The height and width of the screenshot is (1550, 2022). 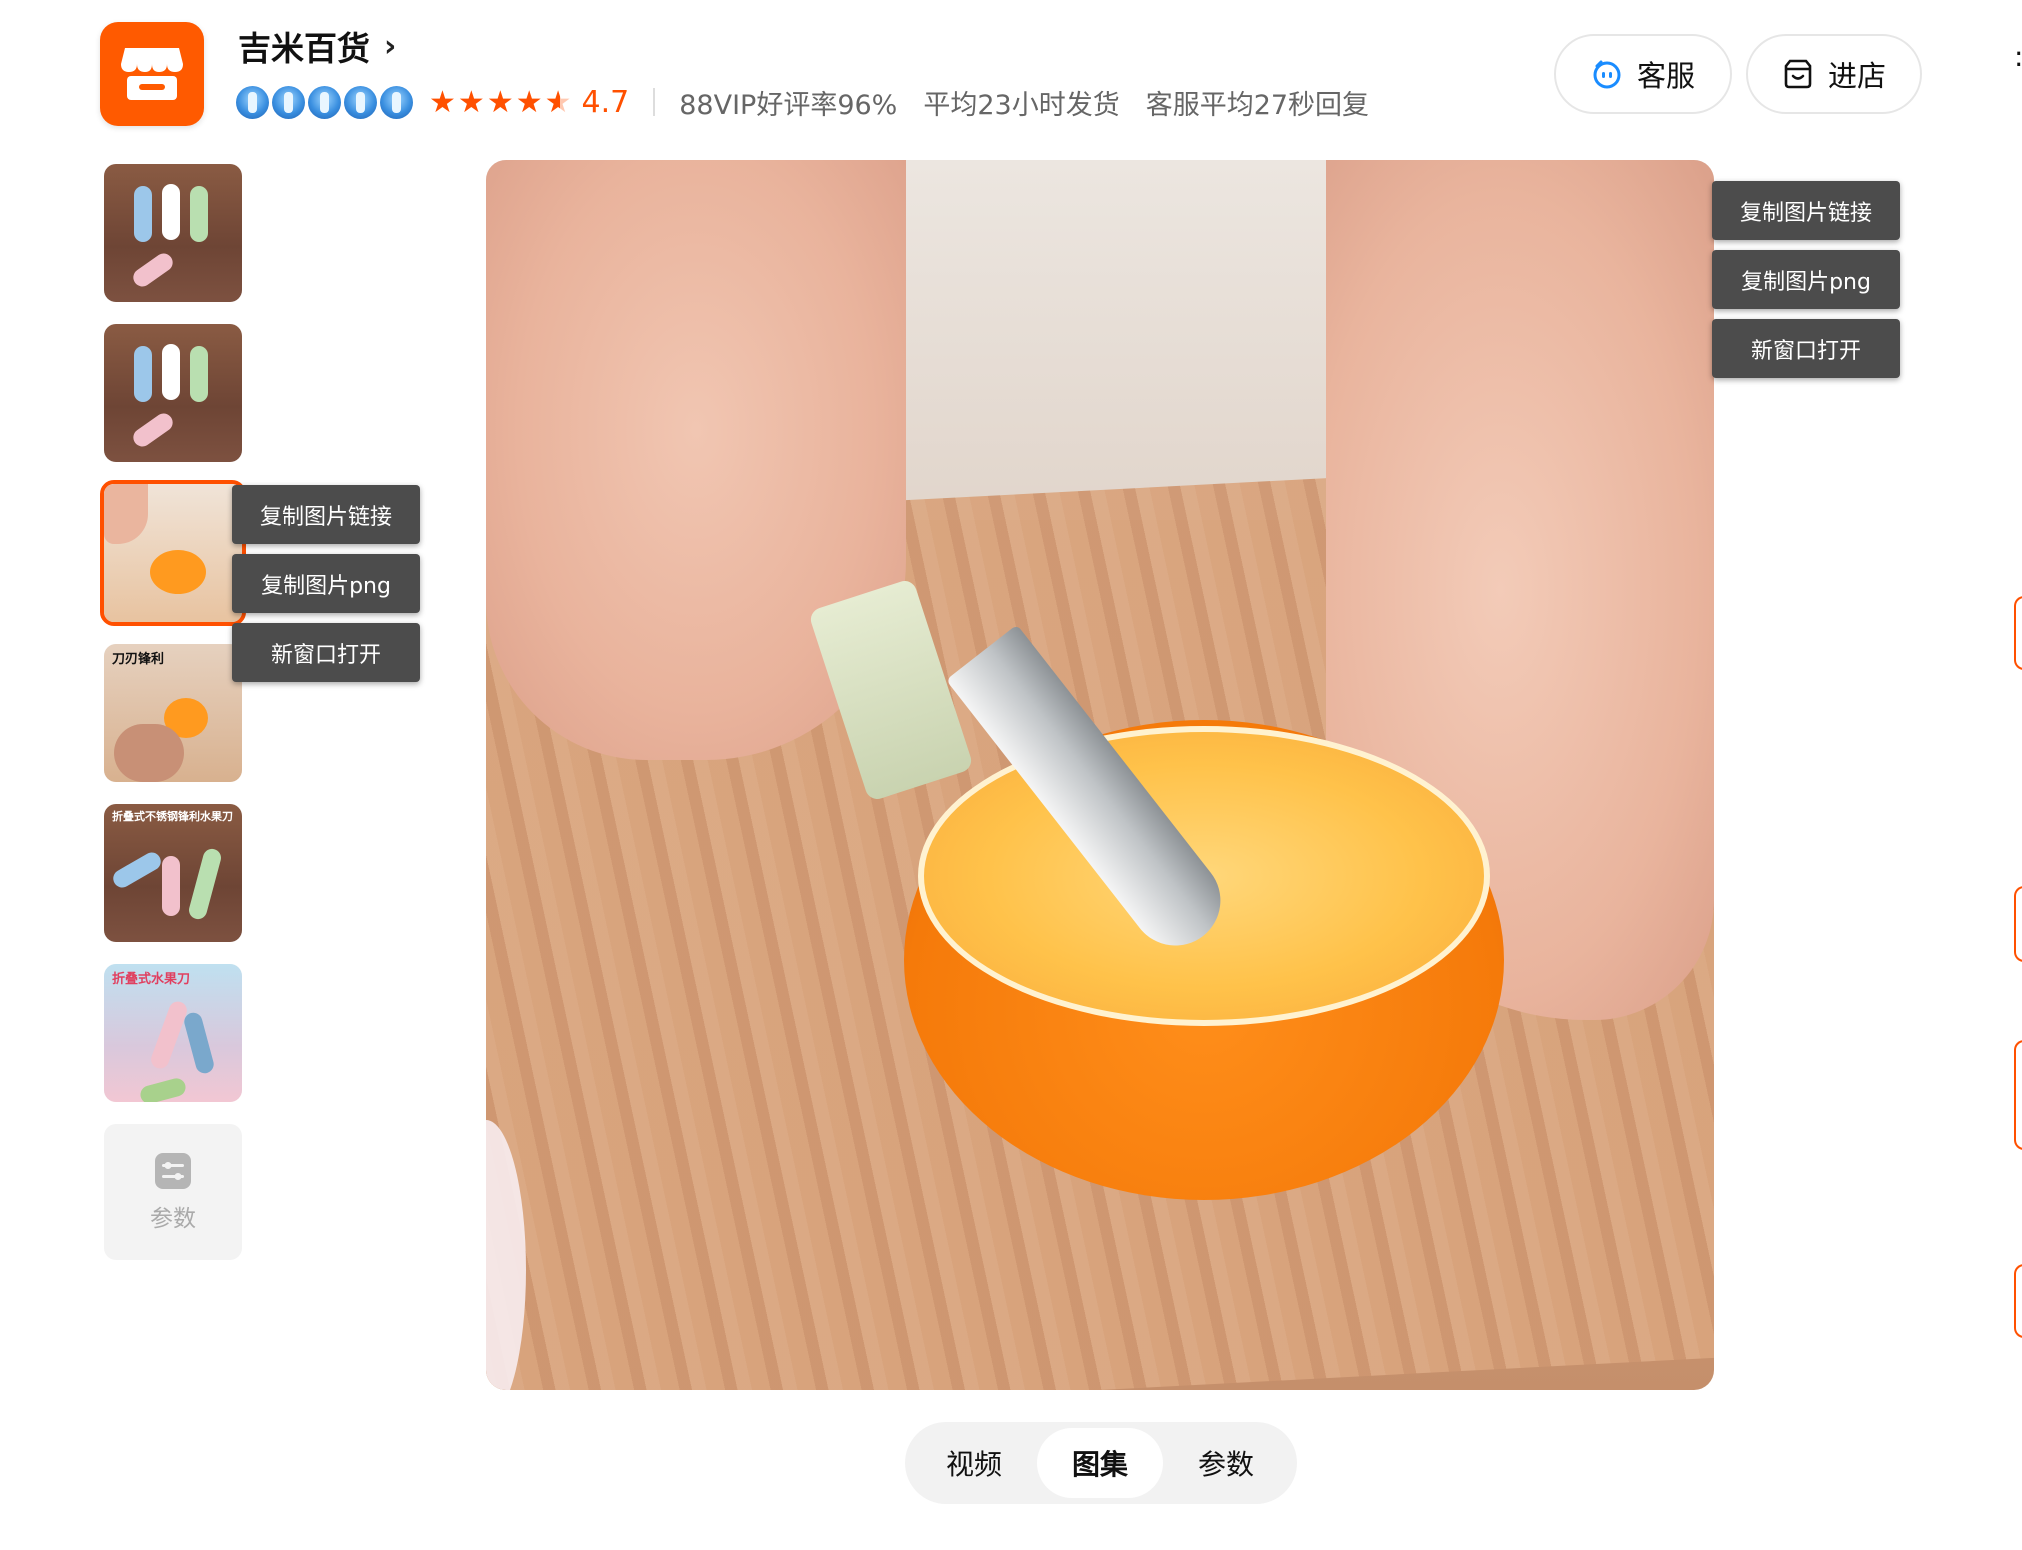 I want to click on store-icon, so click(x=152, y=74).